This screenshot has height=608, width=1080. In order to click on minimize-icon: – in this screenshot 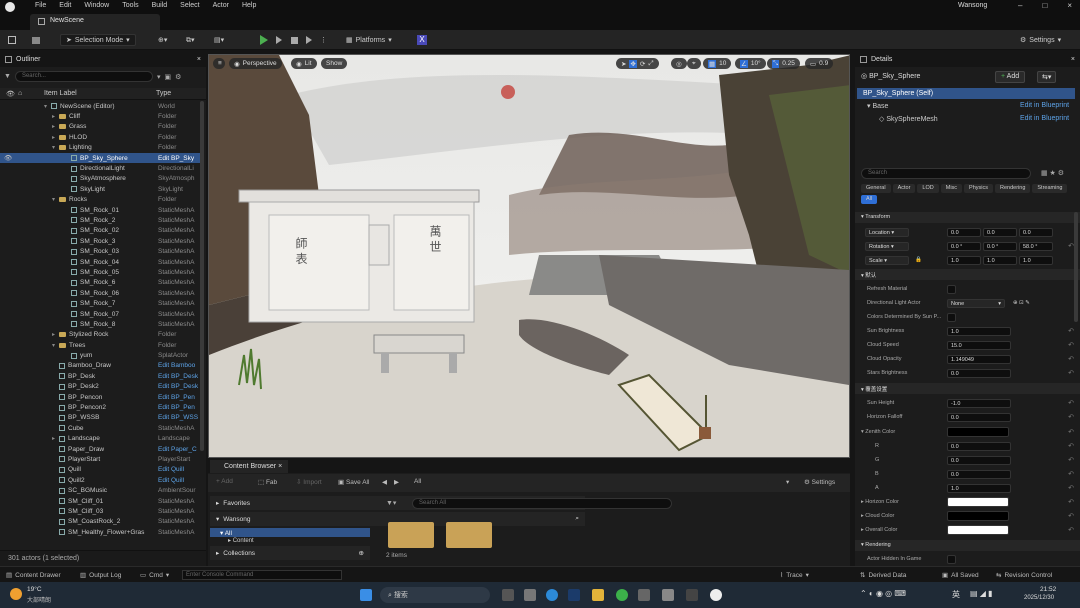, I will do `click(1020, 5)`.